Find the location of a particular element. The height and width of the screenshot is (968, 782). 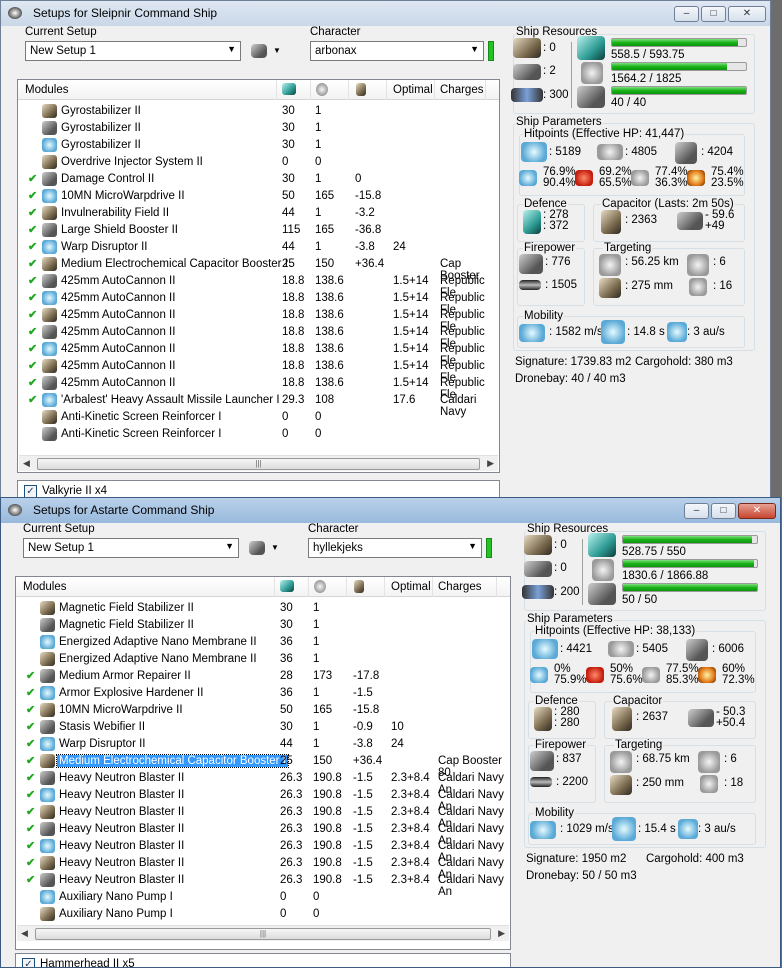

column-header-charges: Charges is located at coordinates (459, 589).